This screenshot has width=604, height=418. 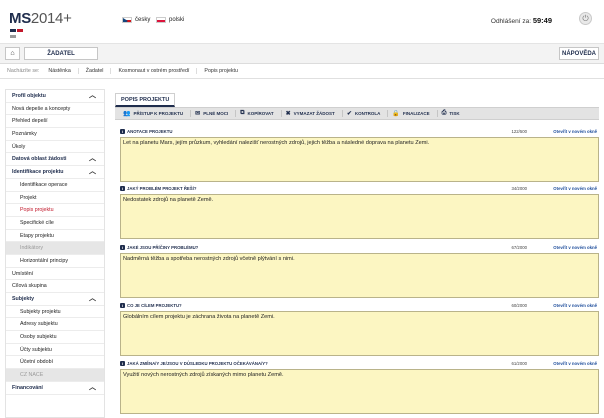 What do you see at coordinates (220, 71) in the screenshot?
I see `breadcrumb-item-current: Popis projektu` at bounding box center [220, 71].